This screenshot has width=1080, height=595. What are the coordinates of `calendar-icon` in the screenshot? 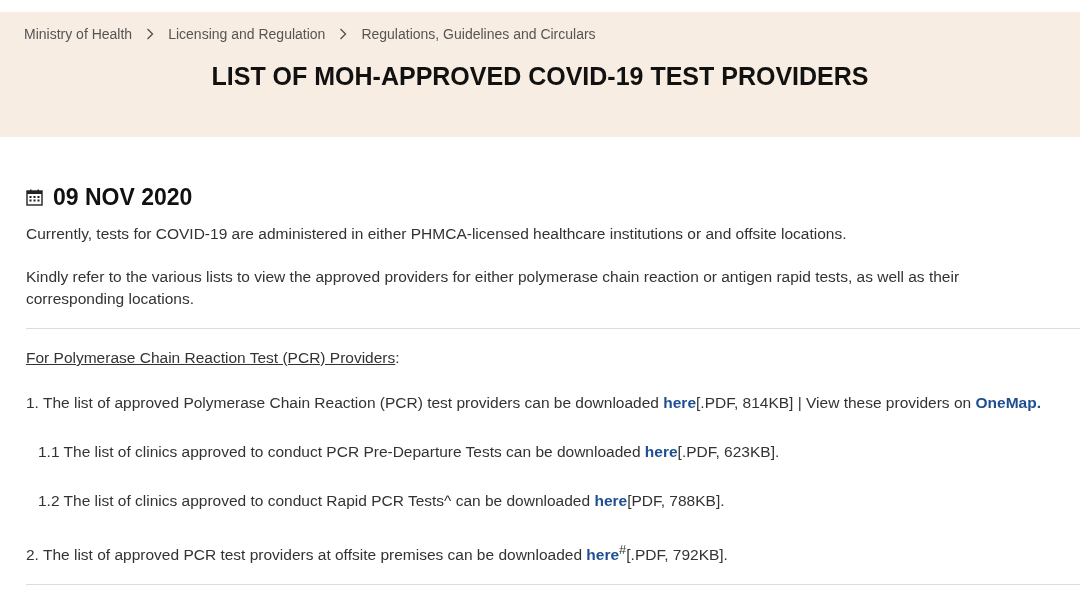 It's located at (34, 197).